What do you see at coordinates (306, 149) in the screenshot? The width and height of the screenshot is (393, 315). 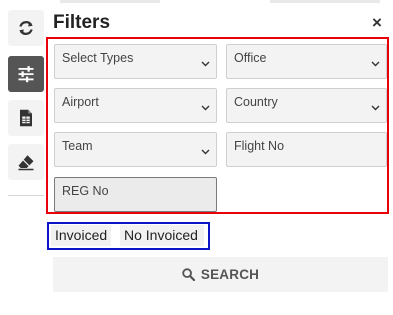 I see `flight-no-input: Flight No` at bounding box center [306, 149].